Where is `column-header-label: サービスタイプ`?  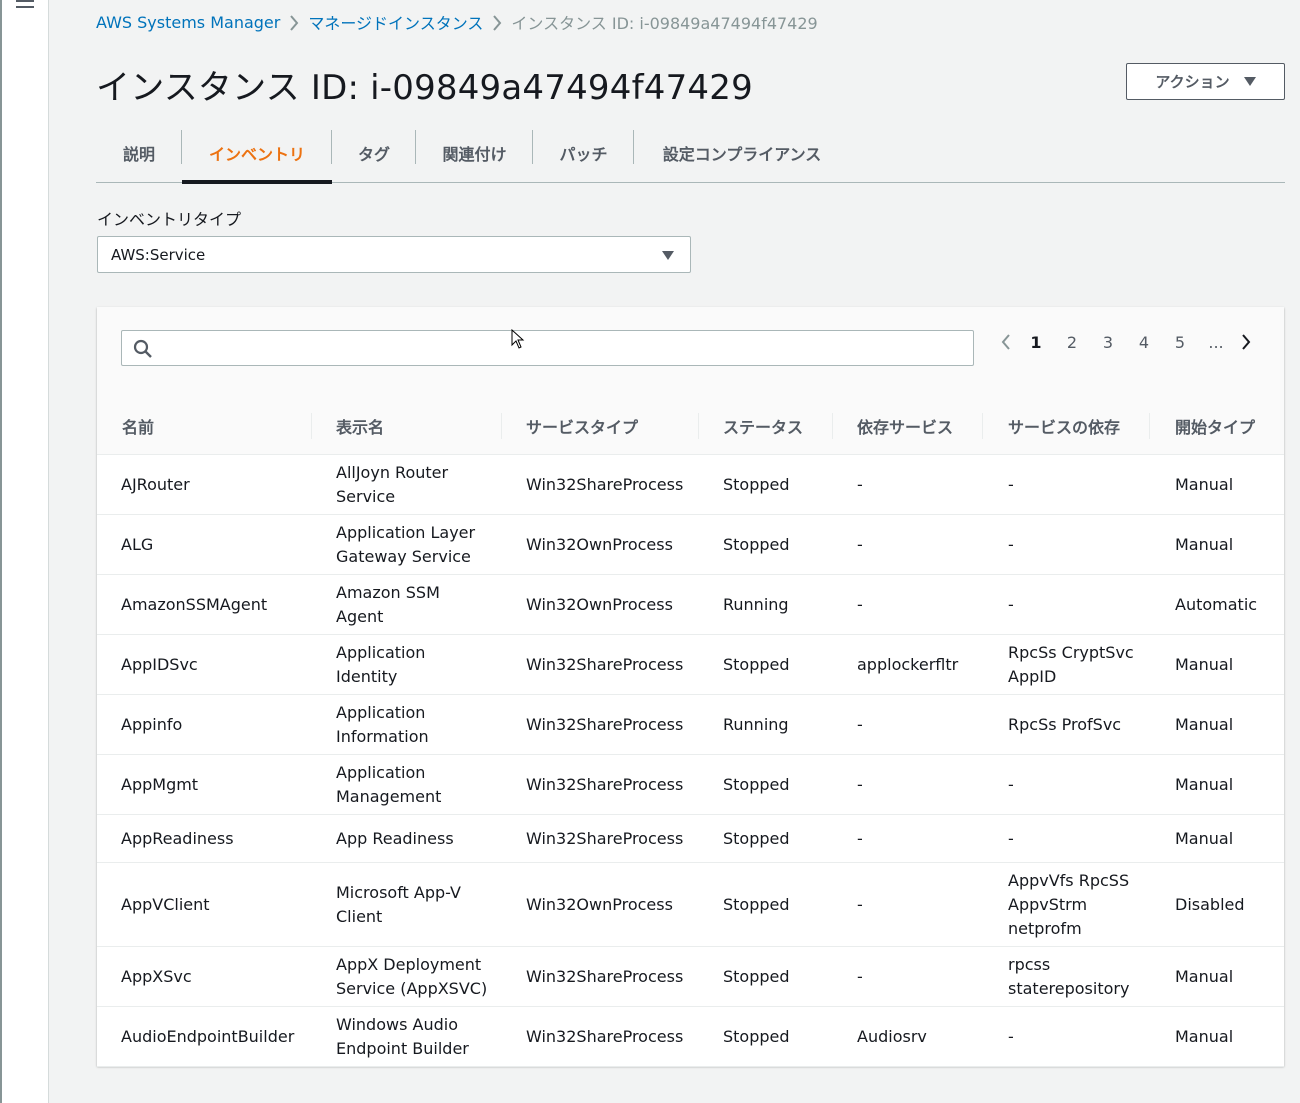
column-header-label: サービスタイプ is located at coordinates (582, 427).